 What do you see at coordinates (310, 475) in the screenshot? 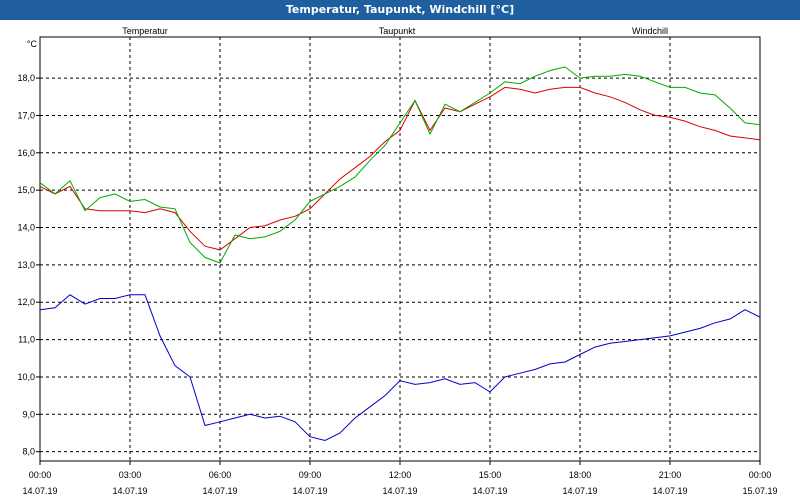
I see `x-tick-time-label: 09:00` at bounding box center [310, 475].